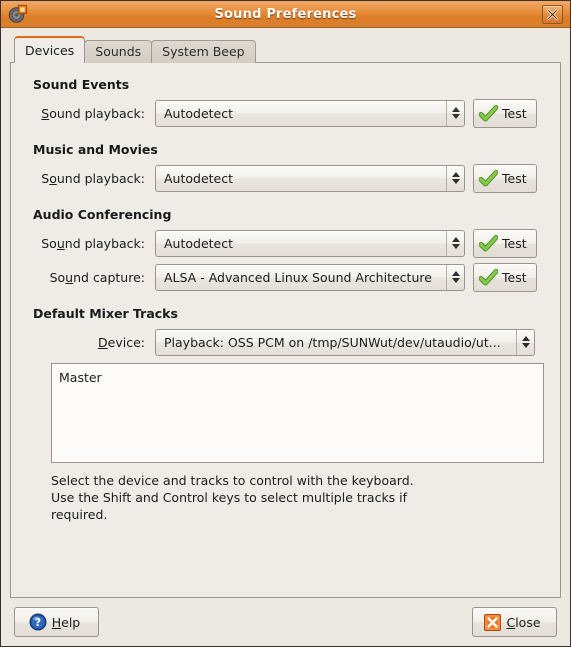 The image size is (571, 647). I want to click on help-button-label: Help, so click(66, 622).